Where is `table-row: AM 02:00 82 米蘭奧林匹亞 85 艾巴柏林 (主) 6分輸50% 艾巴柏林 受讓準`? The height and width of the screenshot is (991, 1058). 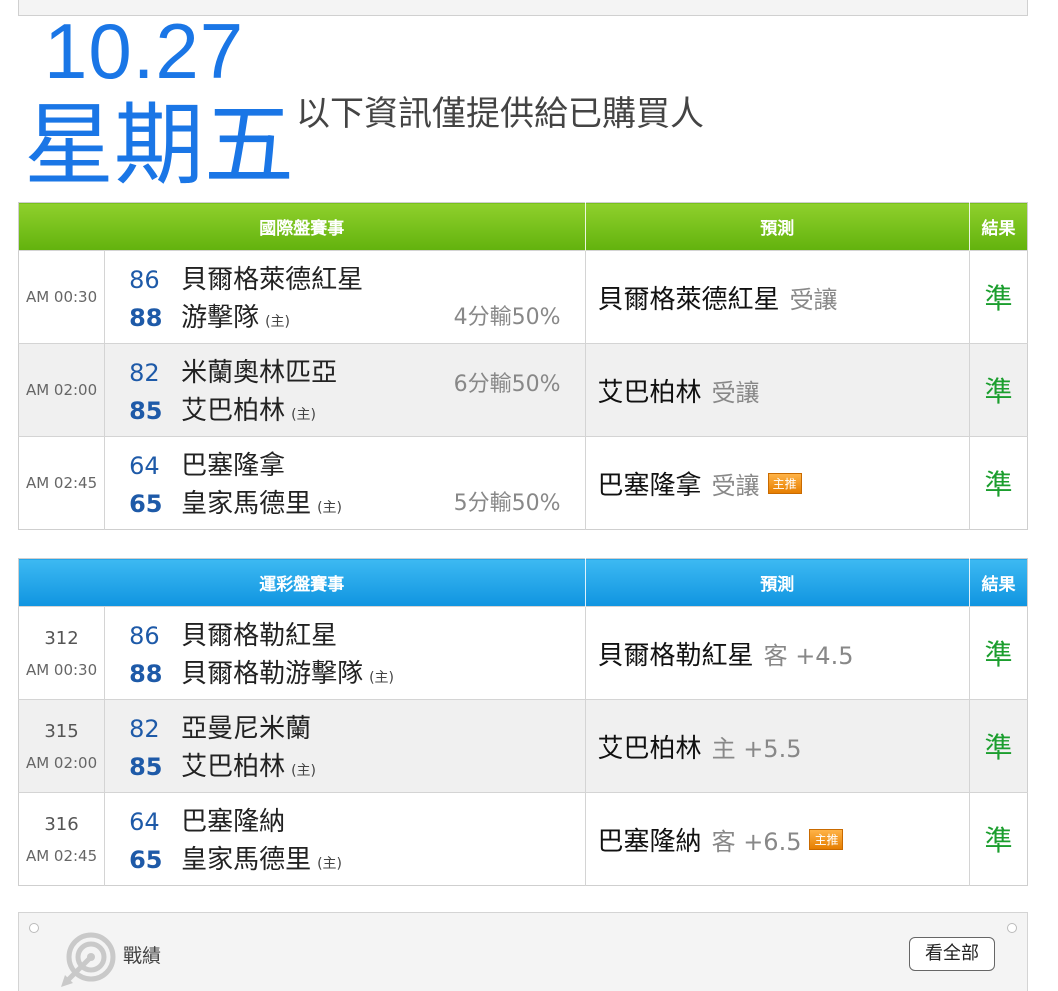 table-row: AM 02:00 82 米蘭奧林匹亞 85 艾巴柏林 (主) 6分輸50% 艾巴柏林 受讓準 is located at coordinates (523, 390).